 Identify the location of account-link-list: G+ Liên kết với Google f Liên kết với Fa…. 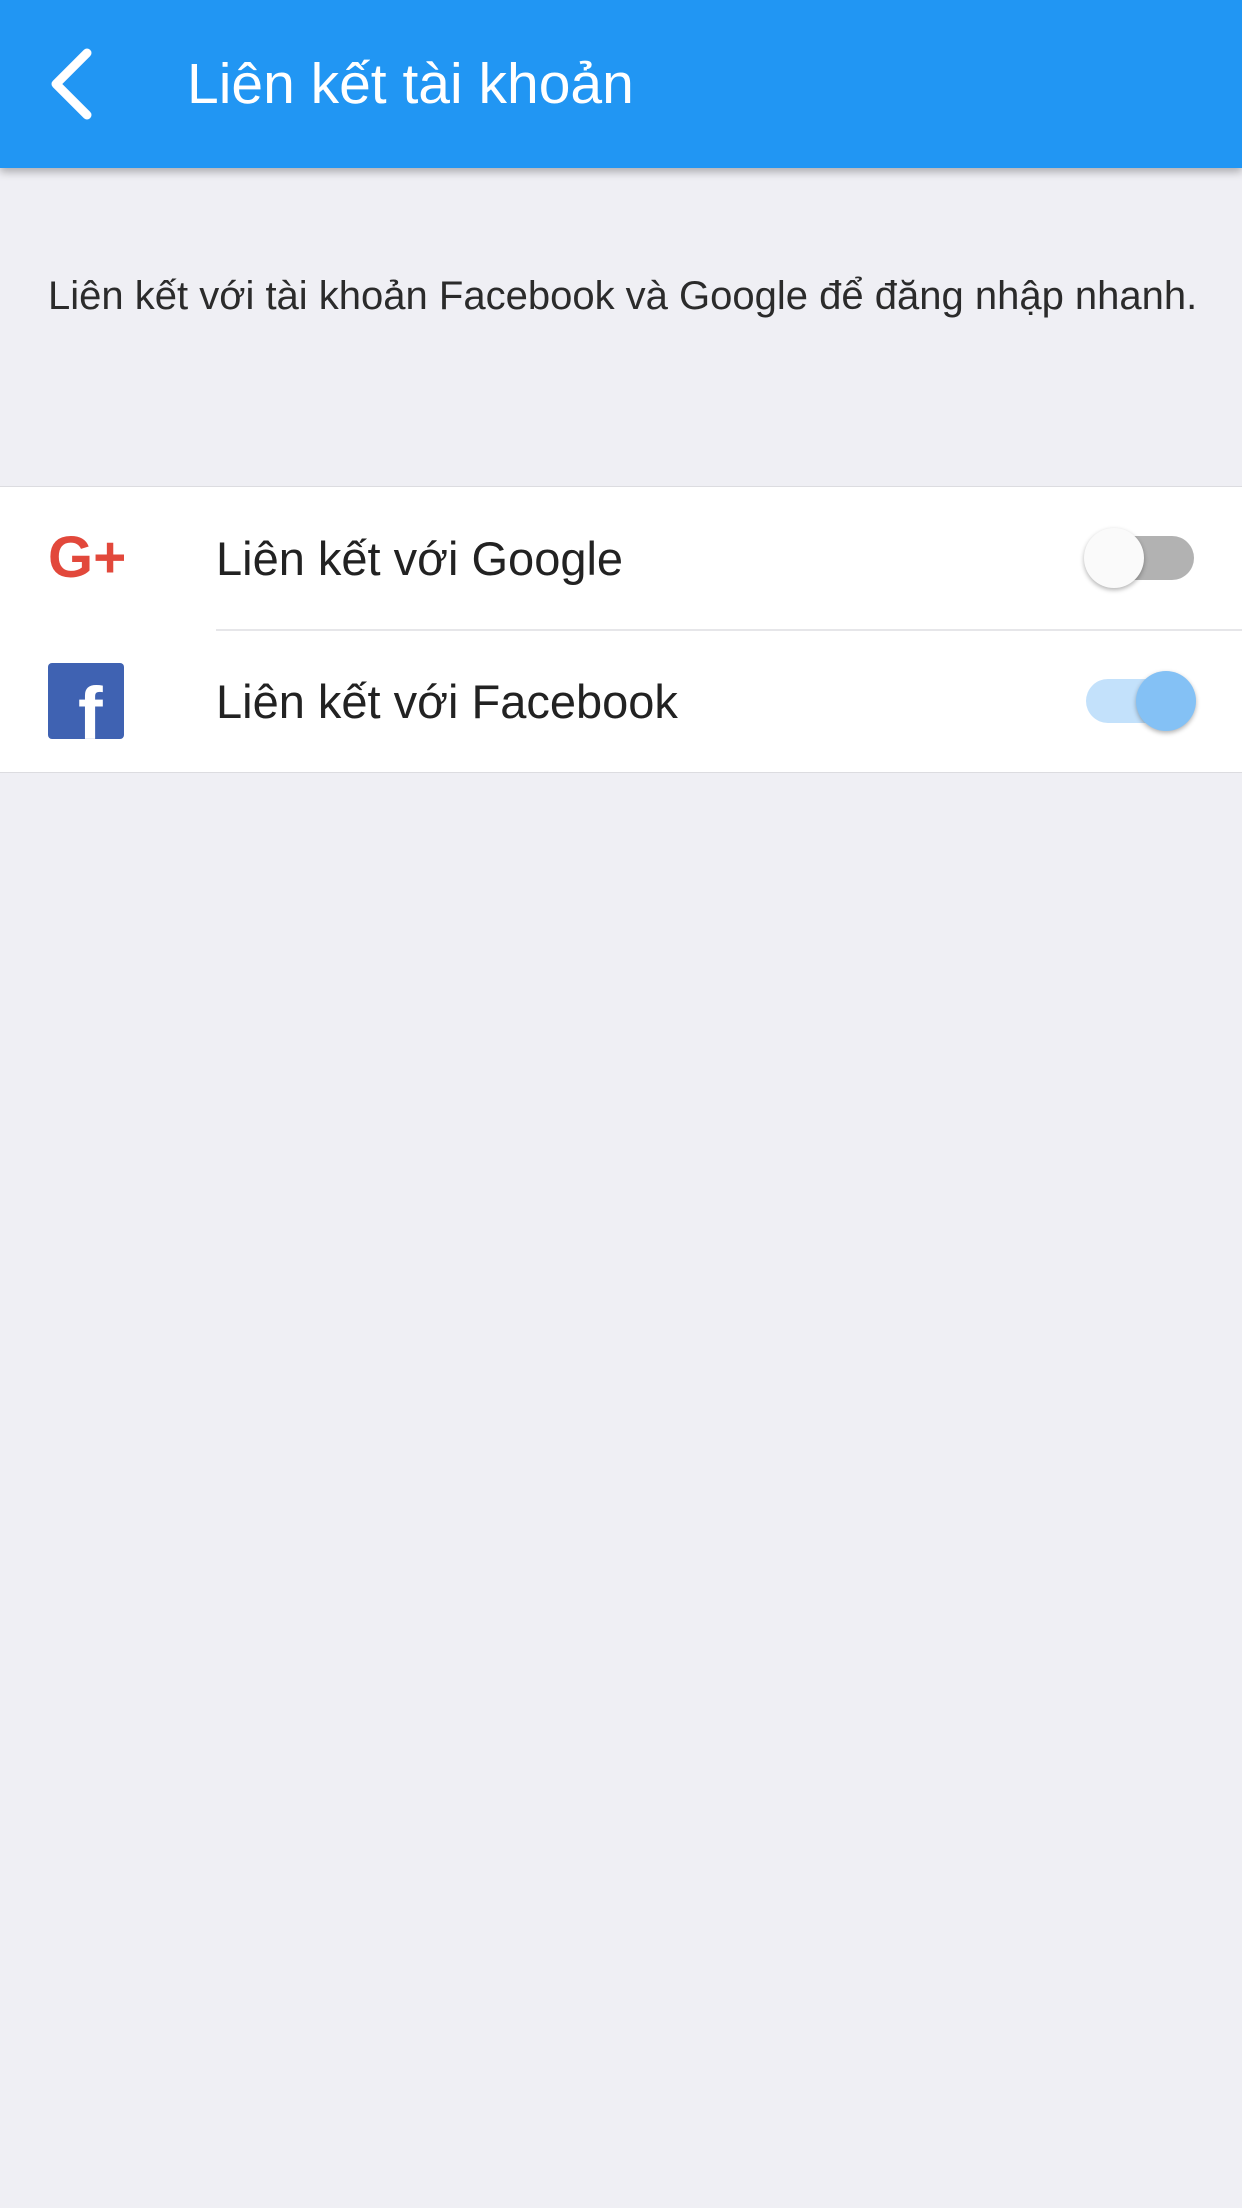
(621, 629).